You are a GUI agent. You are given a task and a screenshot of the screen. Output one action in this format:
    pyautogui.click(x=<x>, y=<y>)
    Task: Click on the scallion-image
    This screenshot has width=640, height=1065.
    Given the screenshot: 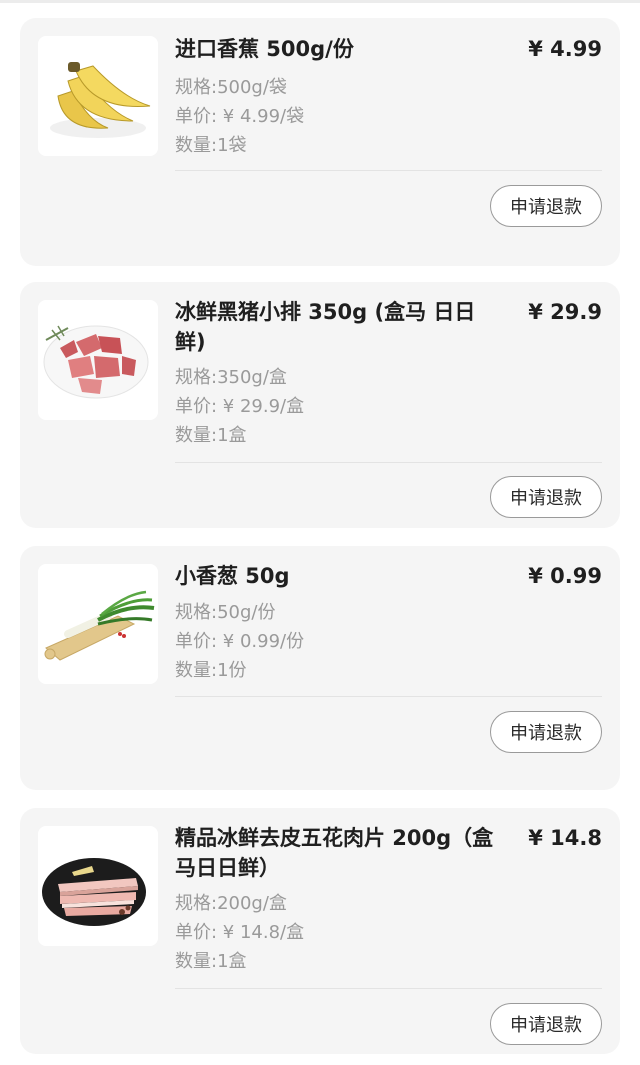 What is the action you would take?
    pyautogui.click(x=98, y=624)
    